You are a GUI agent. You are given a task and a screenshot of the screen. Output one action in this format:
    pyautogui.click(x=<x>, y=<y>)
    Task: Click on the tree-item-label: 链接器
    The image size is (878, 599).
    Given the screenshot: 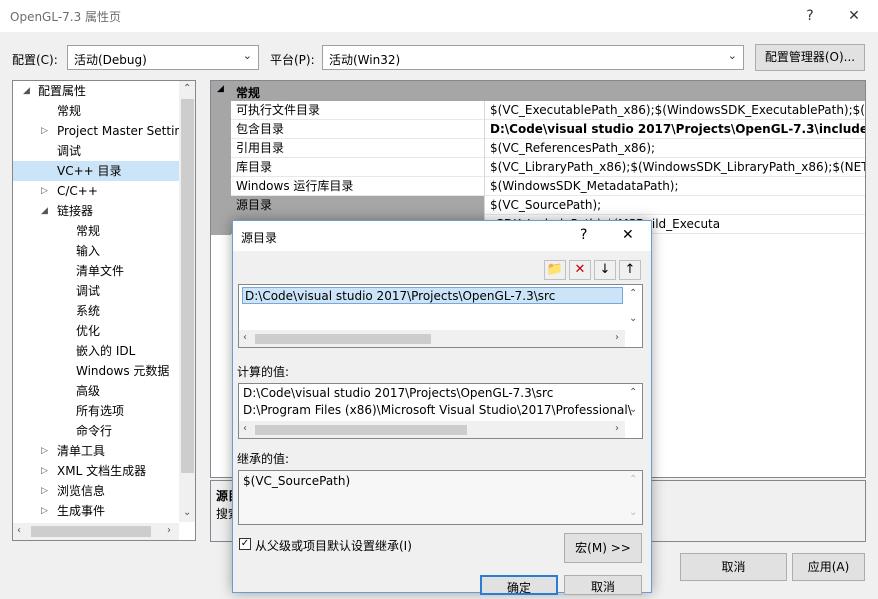 What is the action you would take?
    pyautogui.click(x=75, y=211)
    